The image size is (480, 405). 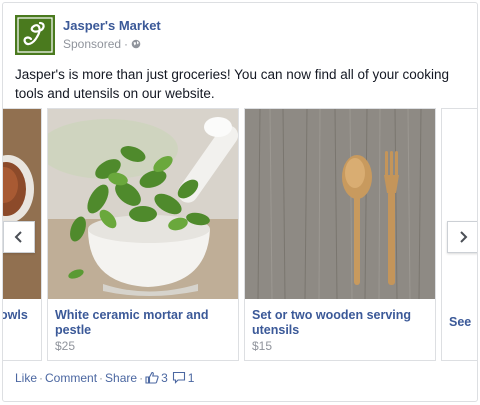 What do you see at coordinates (136, 44) in the screenshot?
I see `globe-icon` at bounding box center [136, 44].